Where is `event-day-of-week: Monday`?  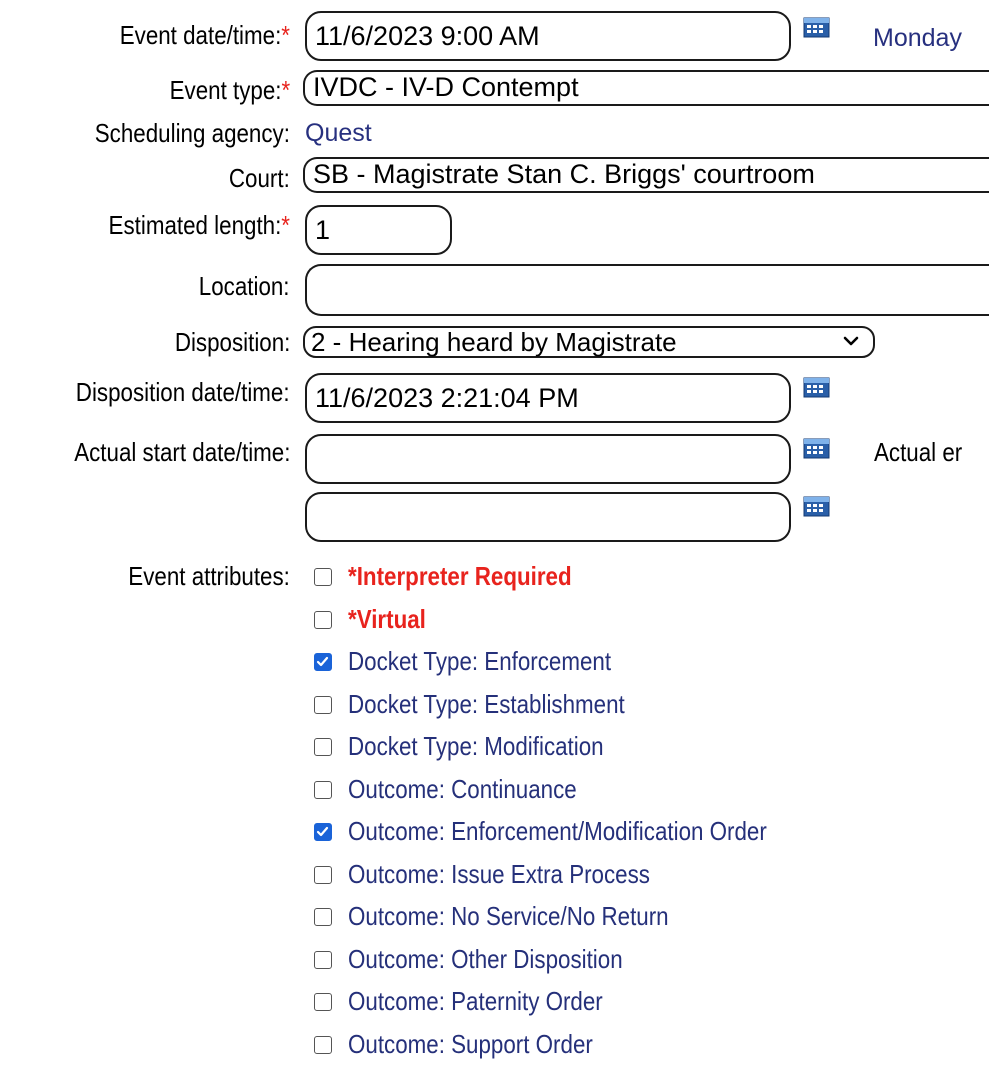 event-day-of-week: Monday is located at coordinates (917, 38).